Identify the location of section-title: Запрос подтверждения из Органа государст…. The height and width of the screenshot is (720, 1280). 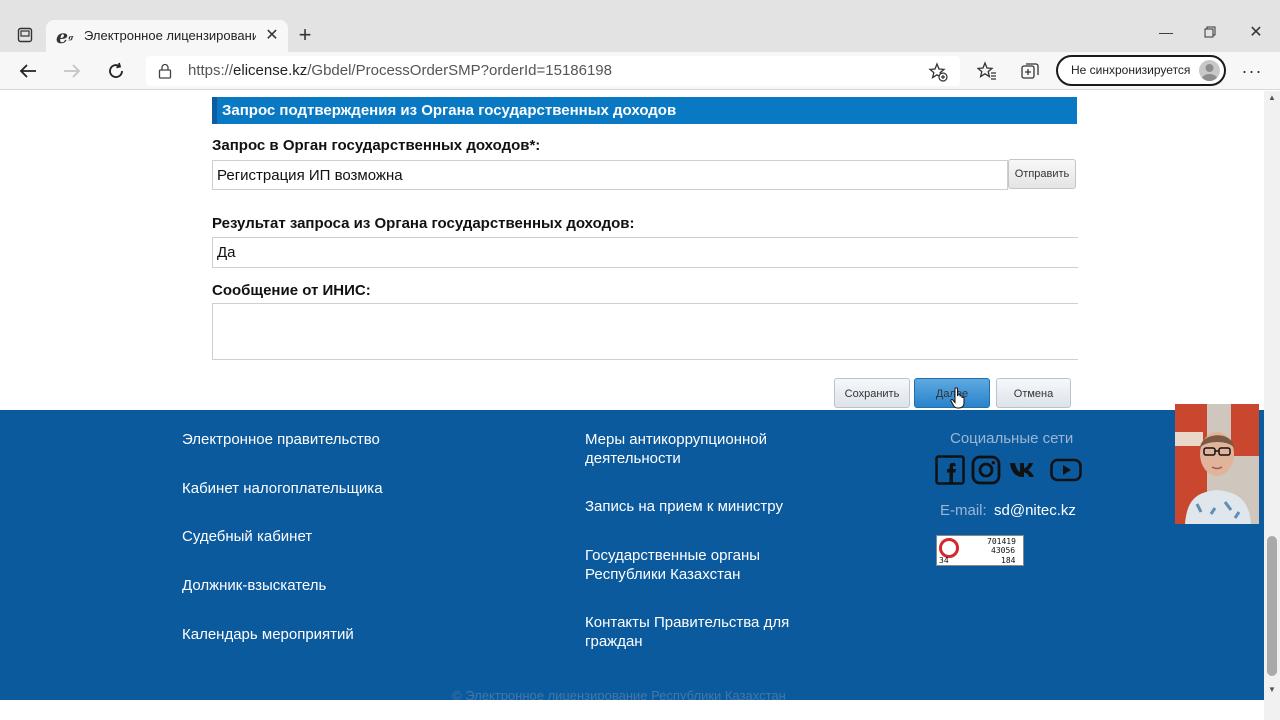
(644, 110).